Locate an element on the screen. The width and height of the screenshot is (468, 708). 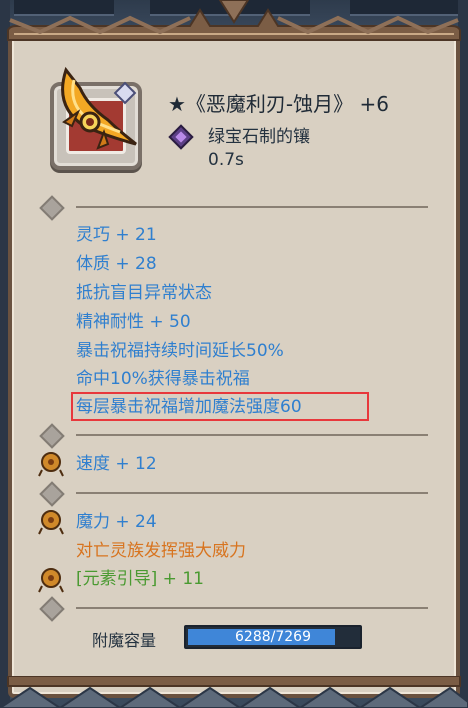
demon-blade-icon is located at coordinates (99, 108).